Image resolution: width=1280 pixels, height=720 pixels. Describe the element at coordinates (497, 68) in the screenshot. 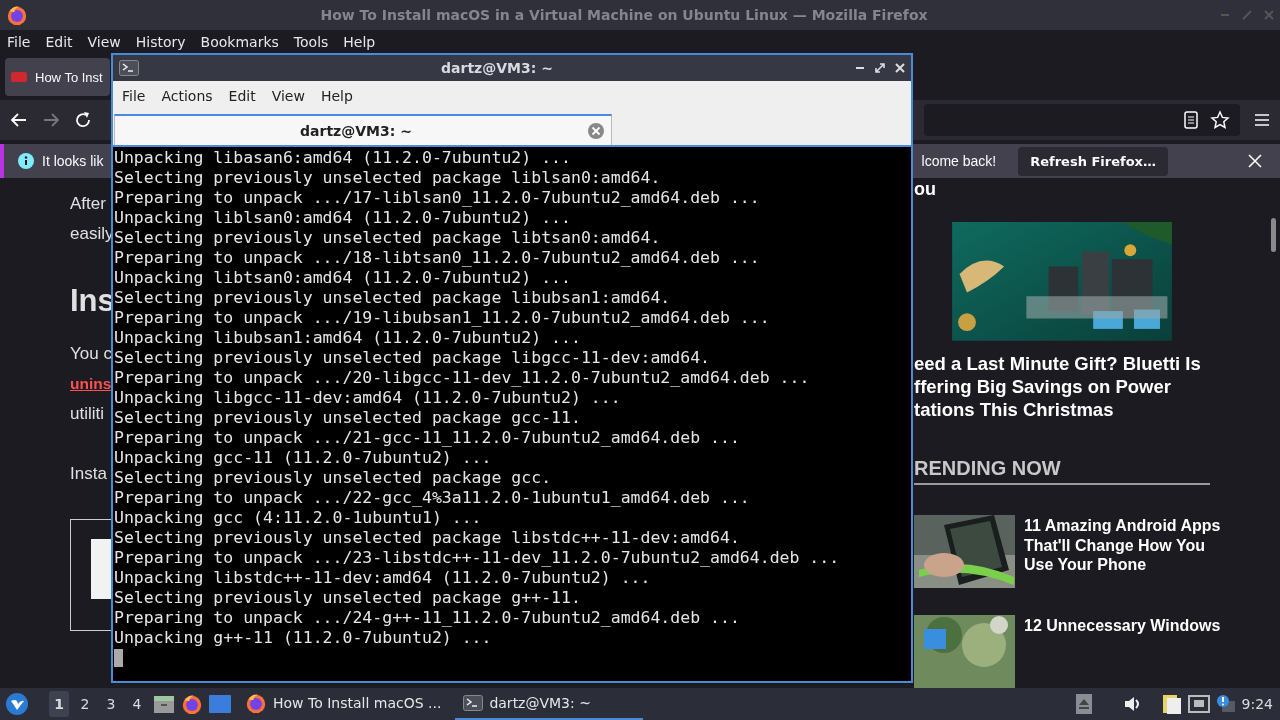

I see `window-title: dartz@VM3: ~` at that location.